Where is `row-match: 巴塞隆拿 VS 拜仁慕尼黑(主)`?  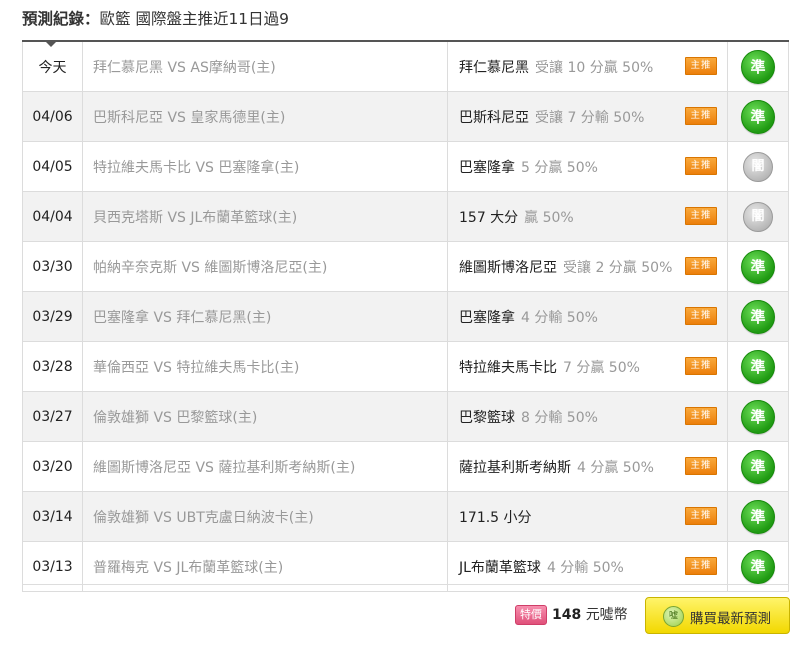
row-match: 巴塞隆拿 VS 拜仁慕尼黑(主) is located at coordinates (265, 316).